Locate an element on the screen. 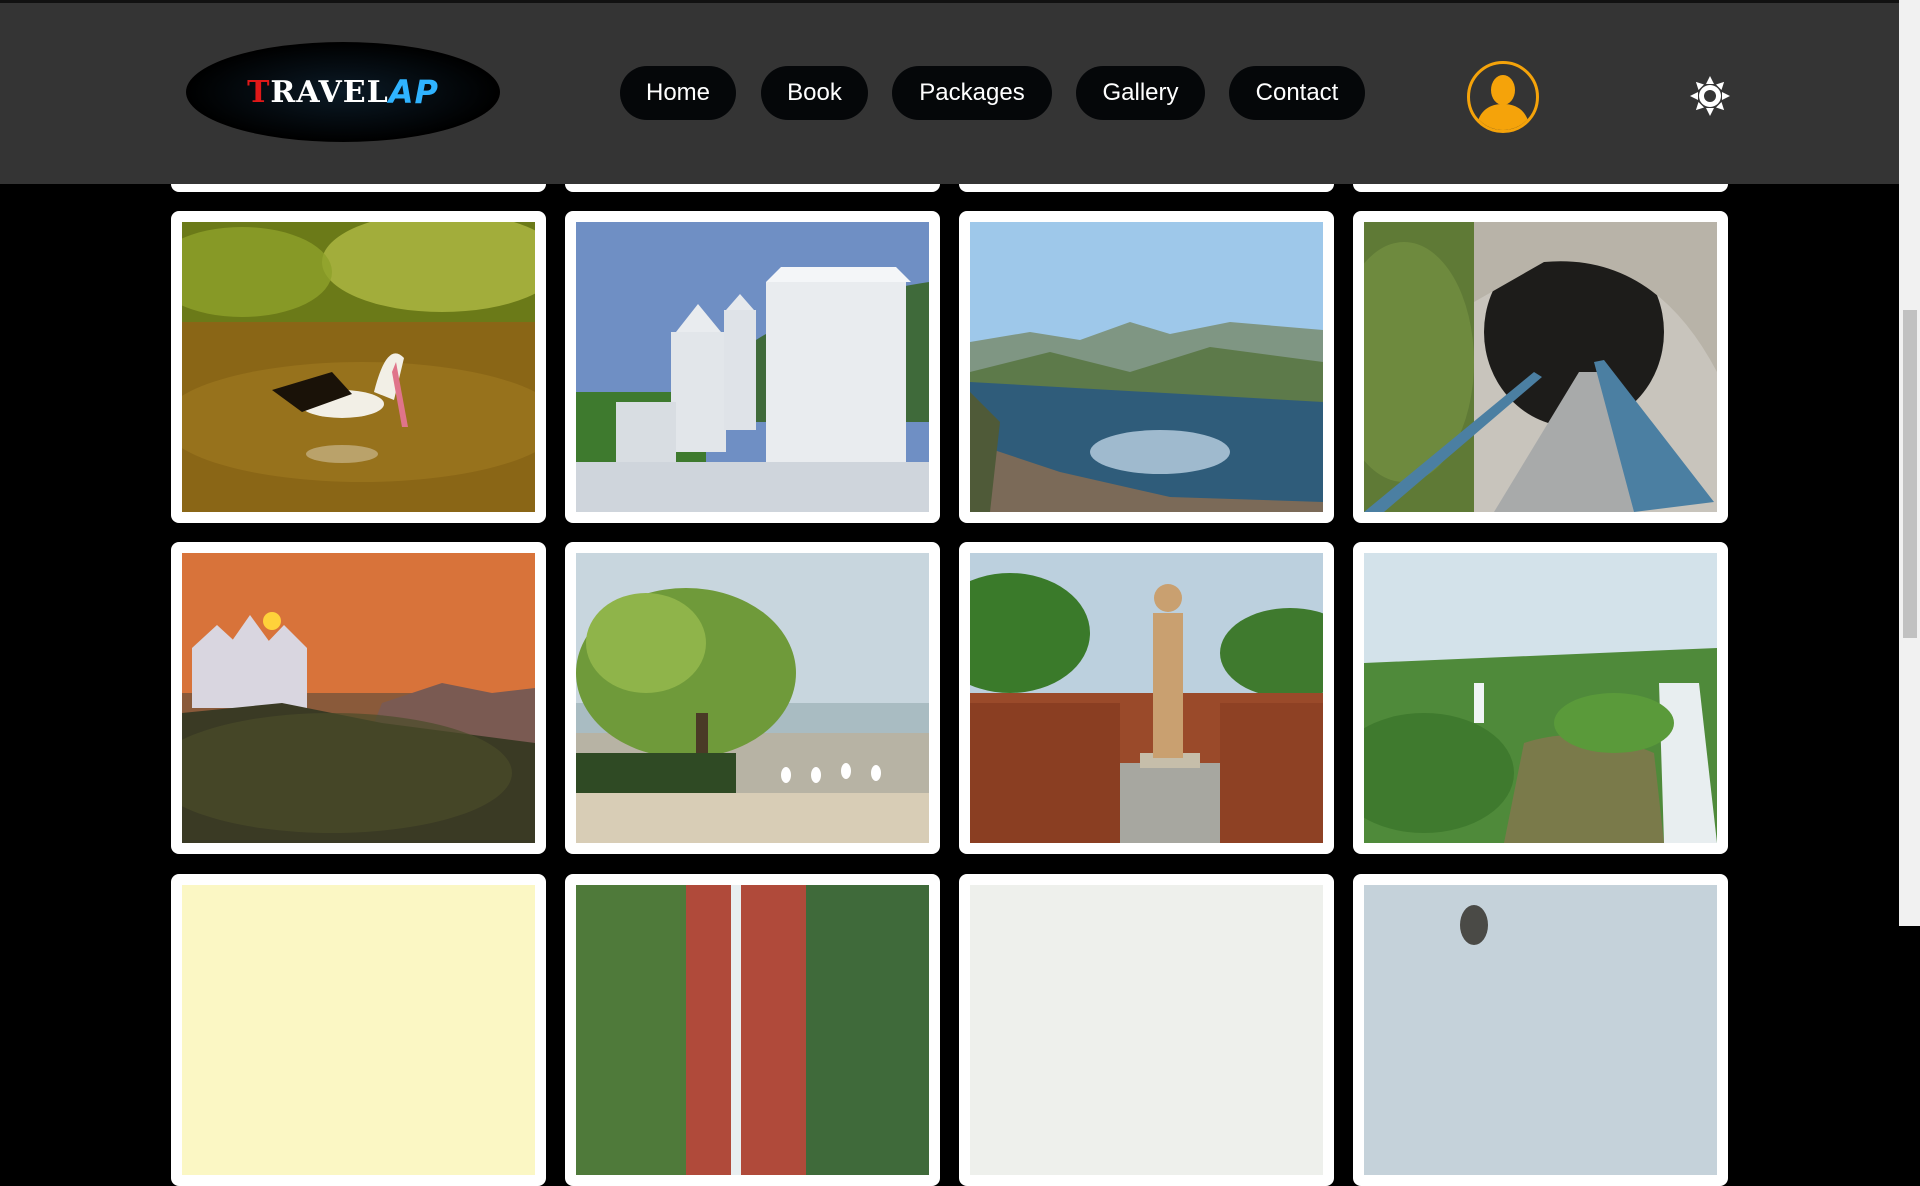 The height and width of the screenshot is (1186, 1920). gallery-card-buddha is located at coordinates (1146, 698).